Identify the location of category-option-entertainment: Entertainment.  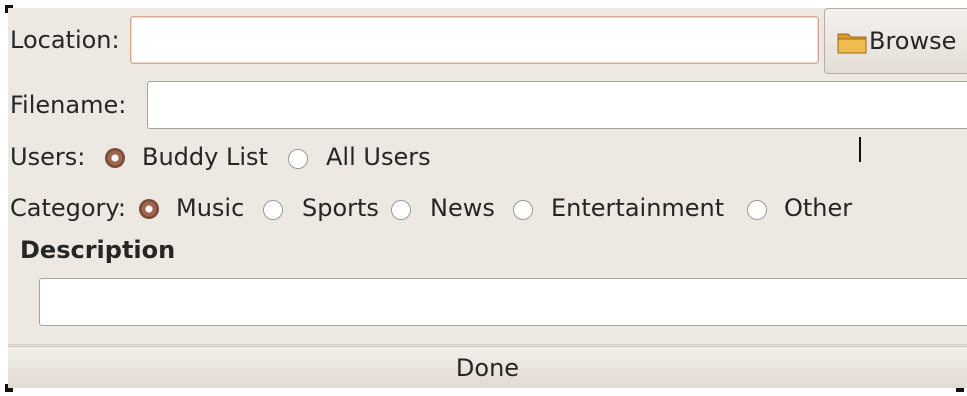
(637, 208).